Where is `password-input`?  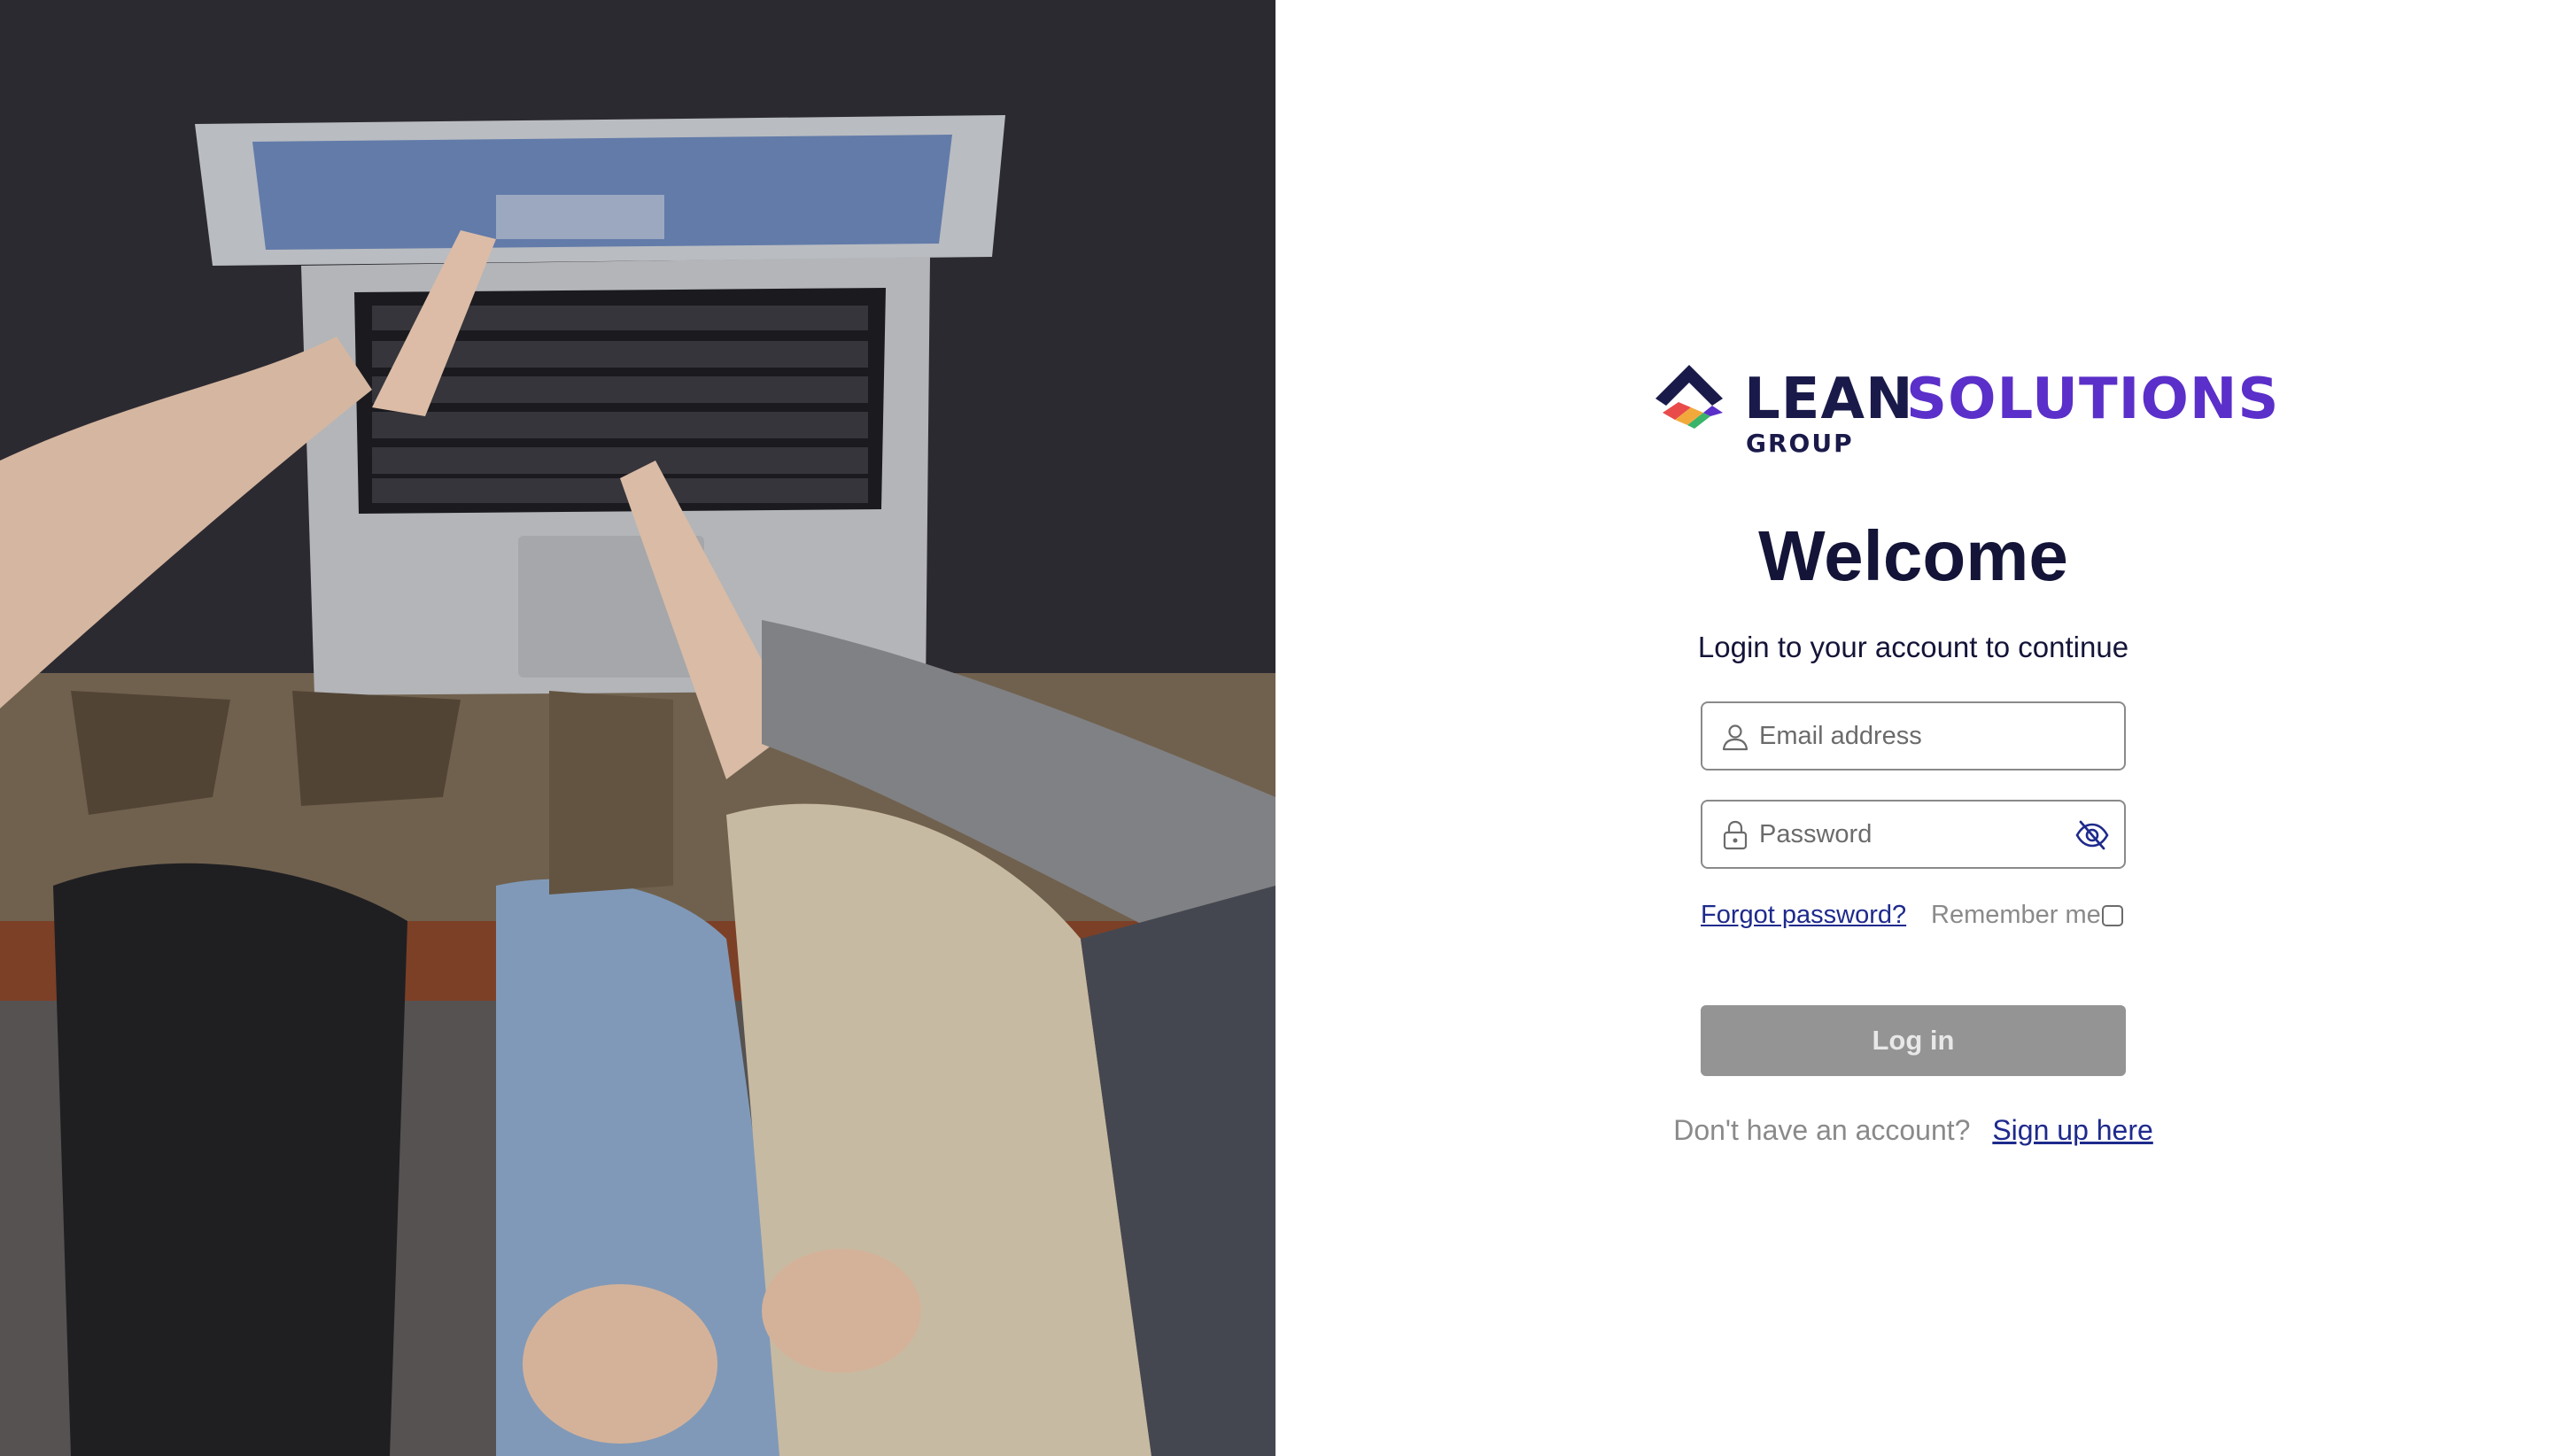 password-input is located at coordinates (1910, 834).